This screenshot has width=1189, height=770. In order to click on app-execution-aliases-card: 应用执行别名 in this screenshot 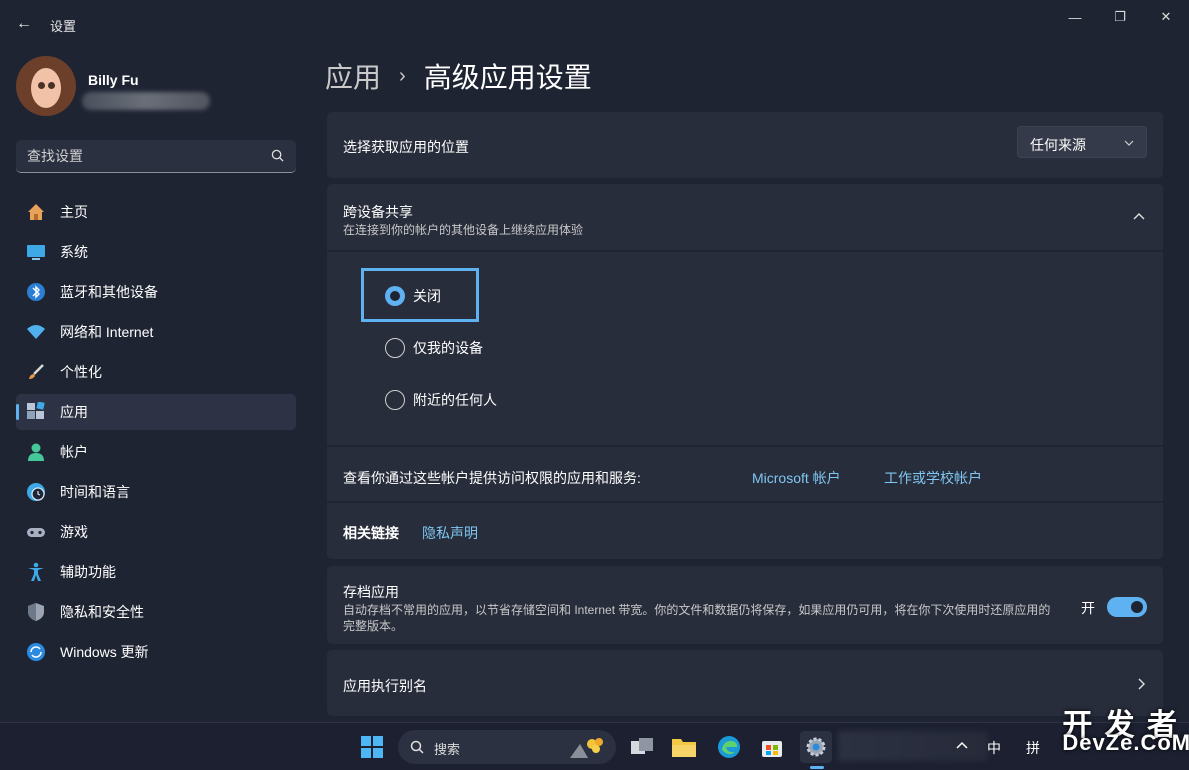, I will do `click(745, 683)`.